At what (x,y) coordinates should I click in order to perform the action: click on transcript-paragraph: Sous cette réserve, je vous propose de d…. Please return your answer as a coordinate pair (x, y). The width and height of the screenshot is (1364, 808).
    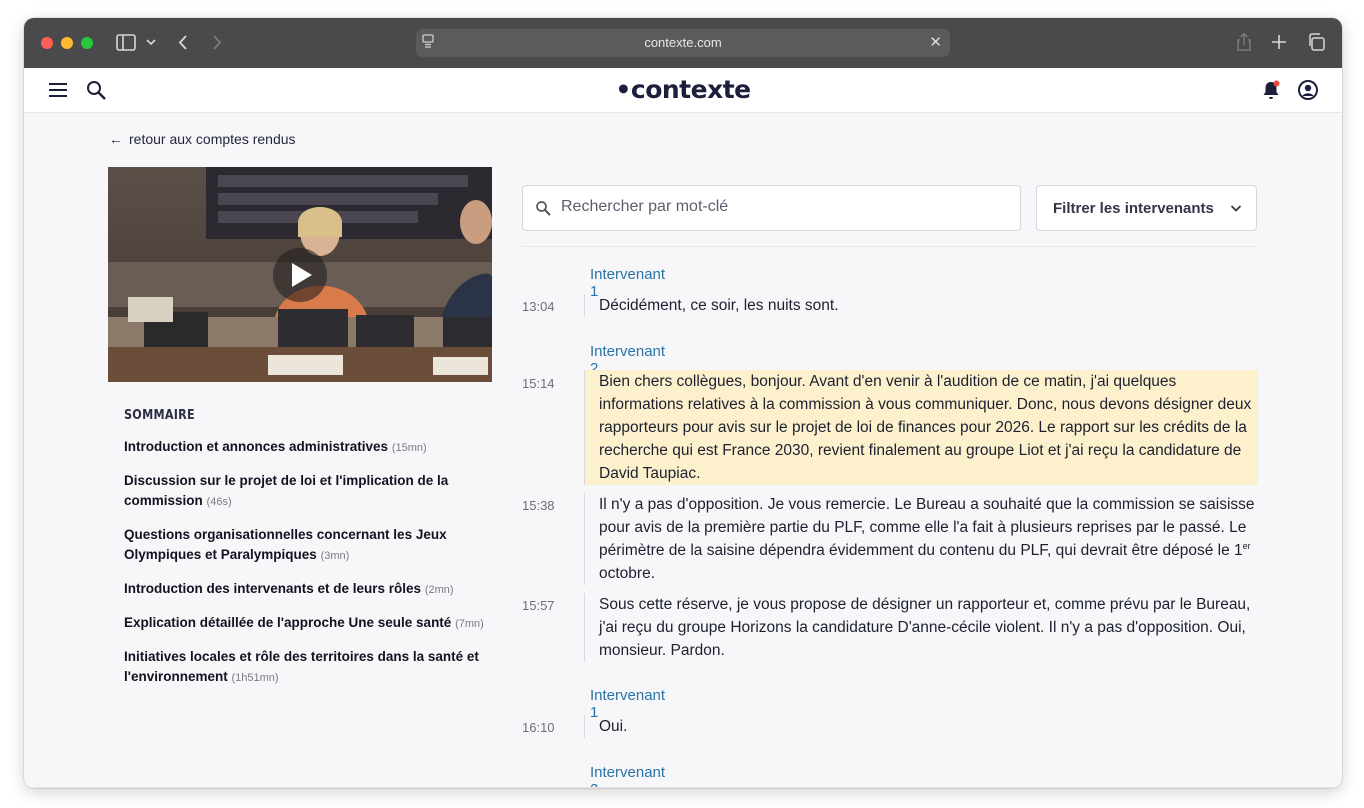
    Looking at the image, I should click on (921, 627).